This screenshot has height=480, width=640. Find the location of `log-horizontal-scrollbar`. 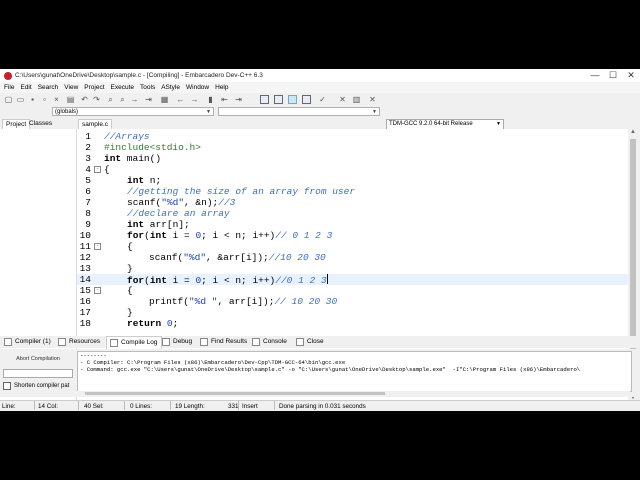

log-horizontal-scrollbar is located at coordinates (353, 393).